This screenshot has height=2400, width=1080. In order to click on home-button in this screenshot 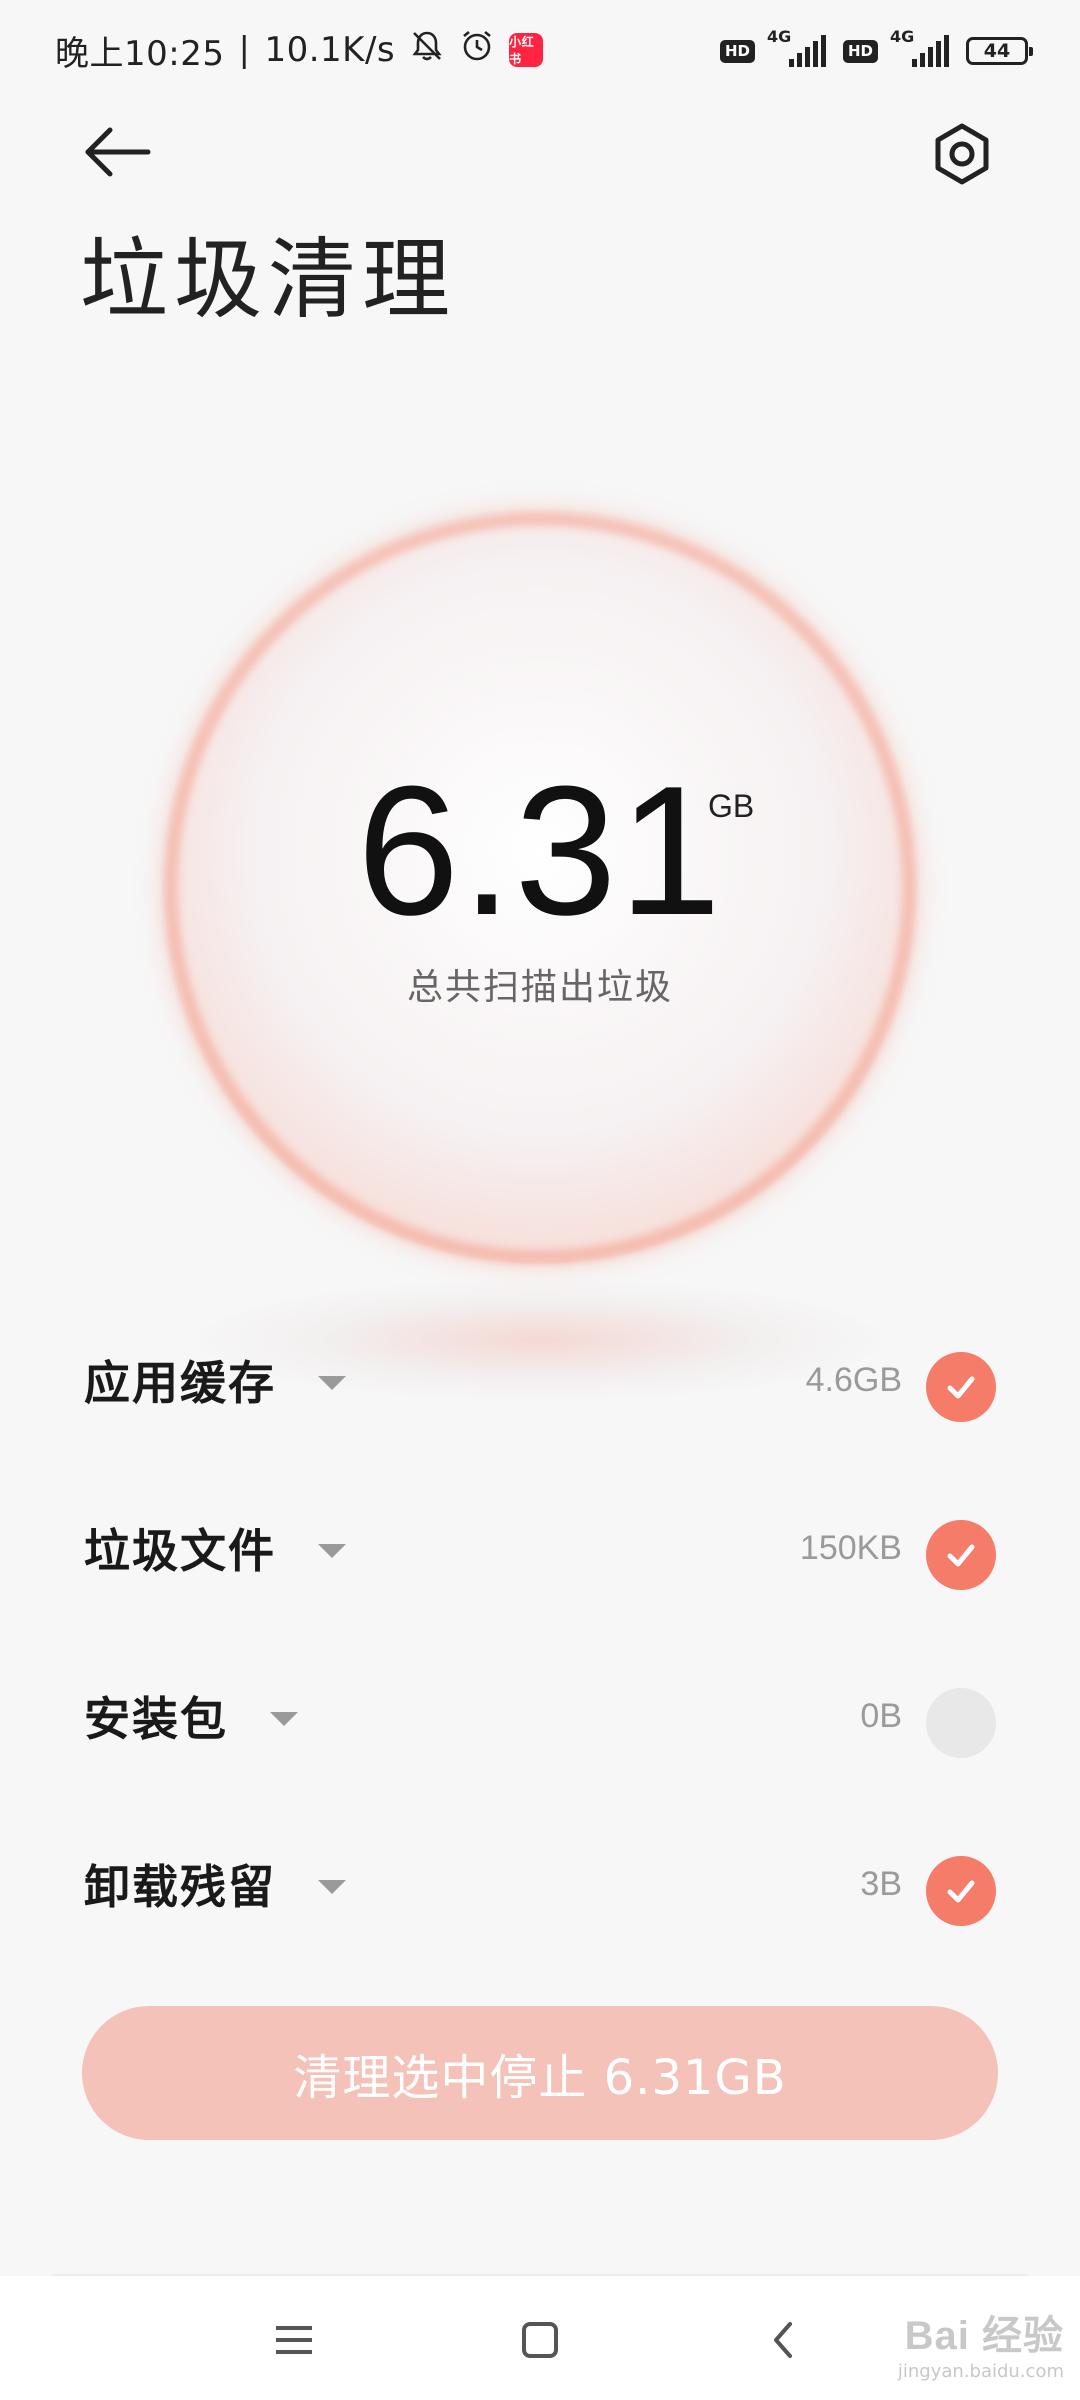, I will do `click(540, 2340)`.